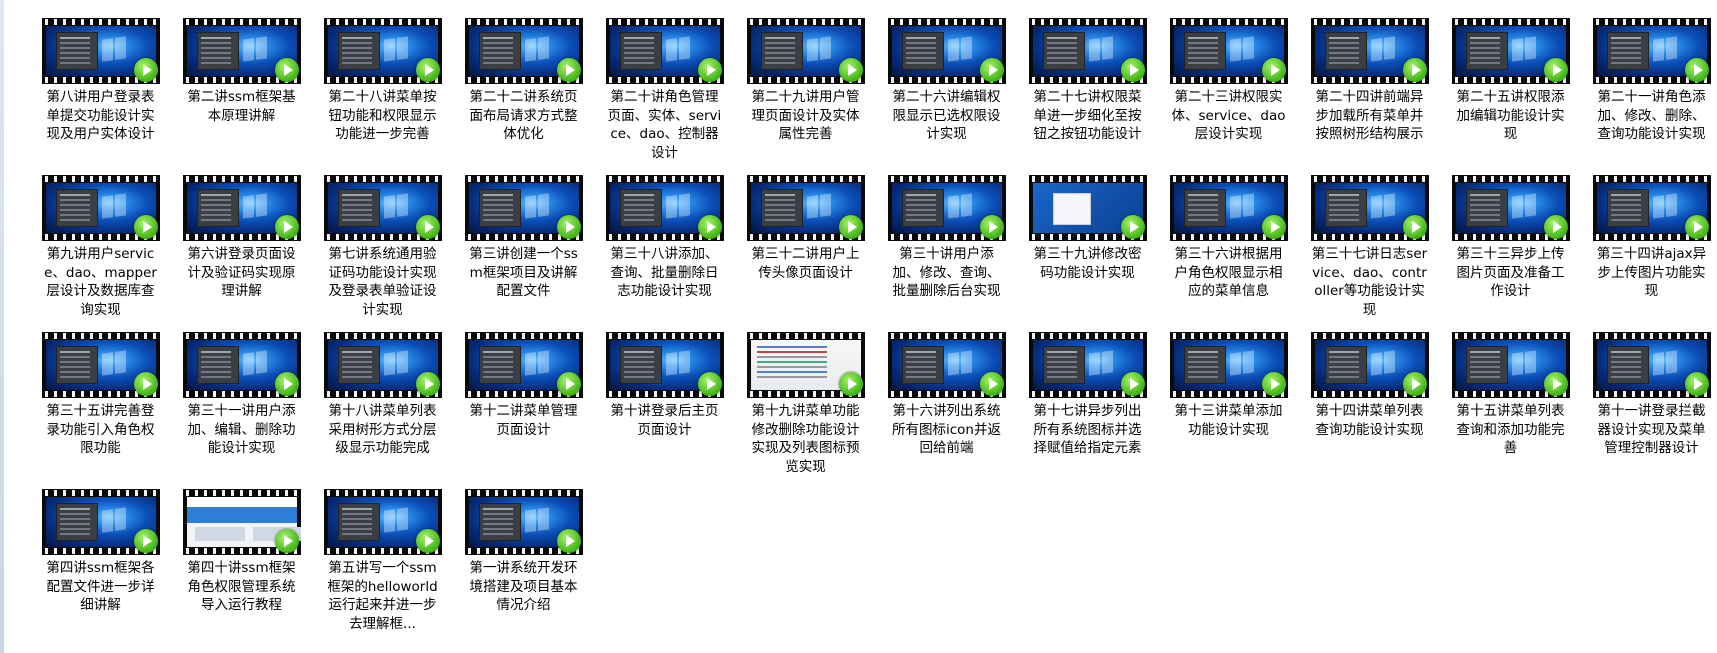  I want to click on video-file-item: 第二十一讲角色添加、修改、删除、查询功能设计实现, so click(1649, 96).